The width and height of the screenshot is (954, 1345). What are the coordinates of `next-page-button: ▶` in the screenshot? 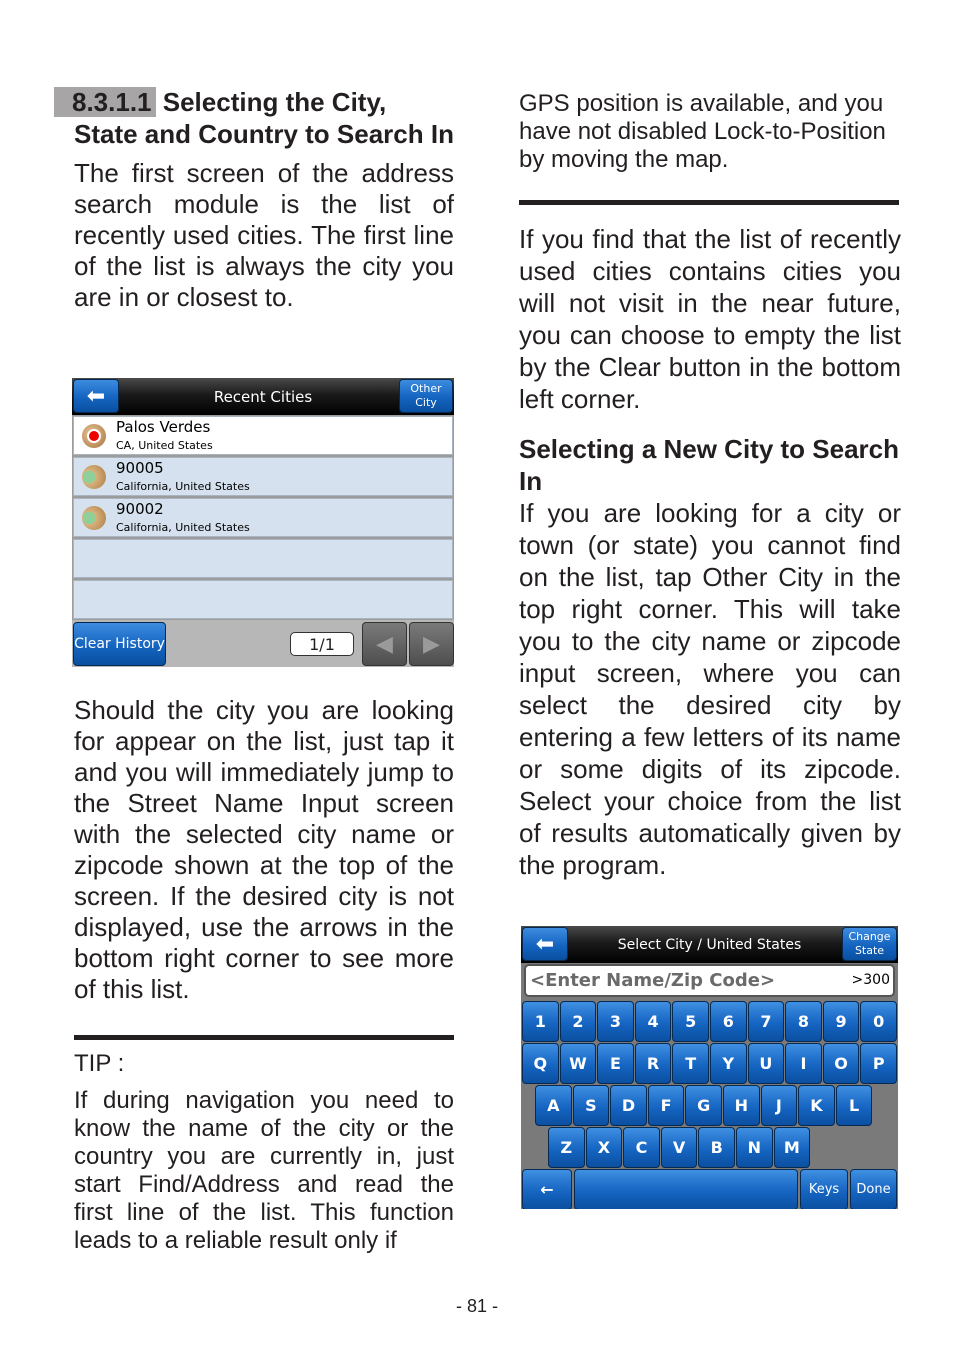 It's located at (431, 644).